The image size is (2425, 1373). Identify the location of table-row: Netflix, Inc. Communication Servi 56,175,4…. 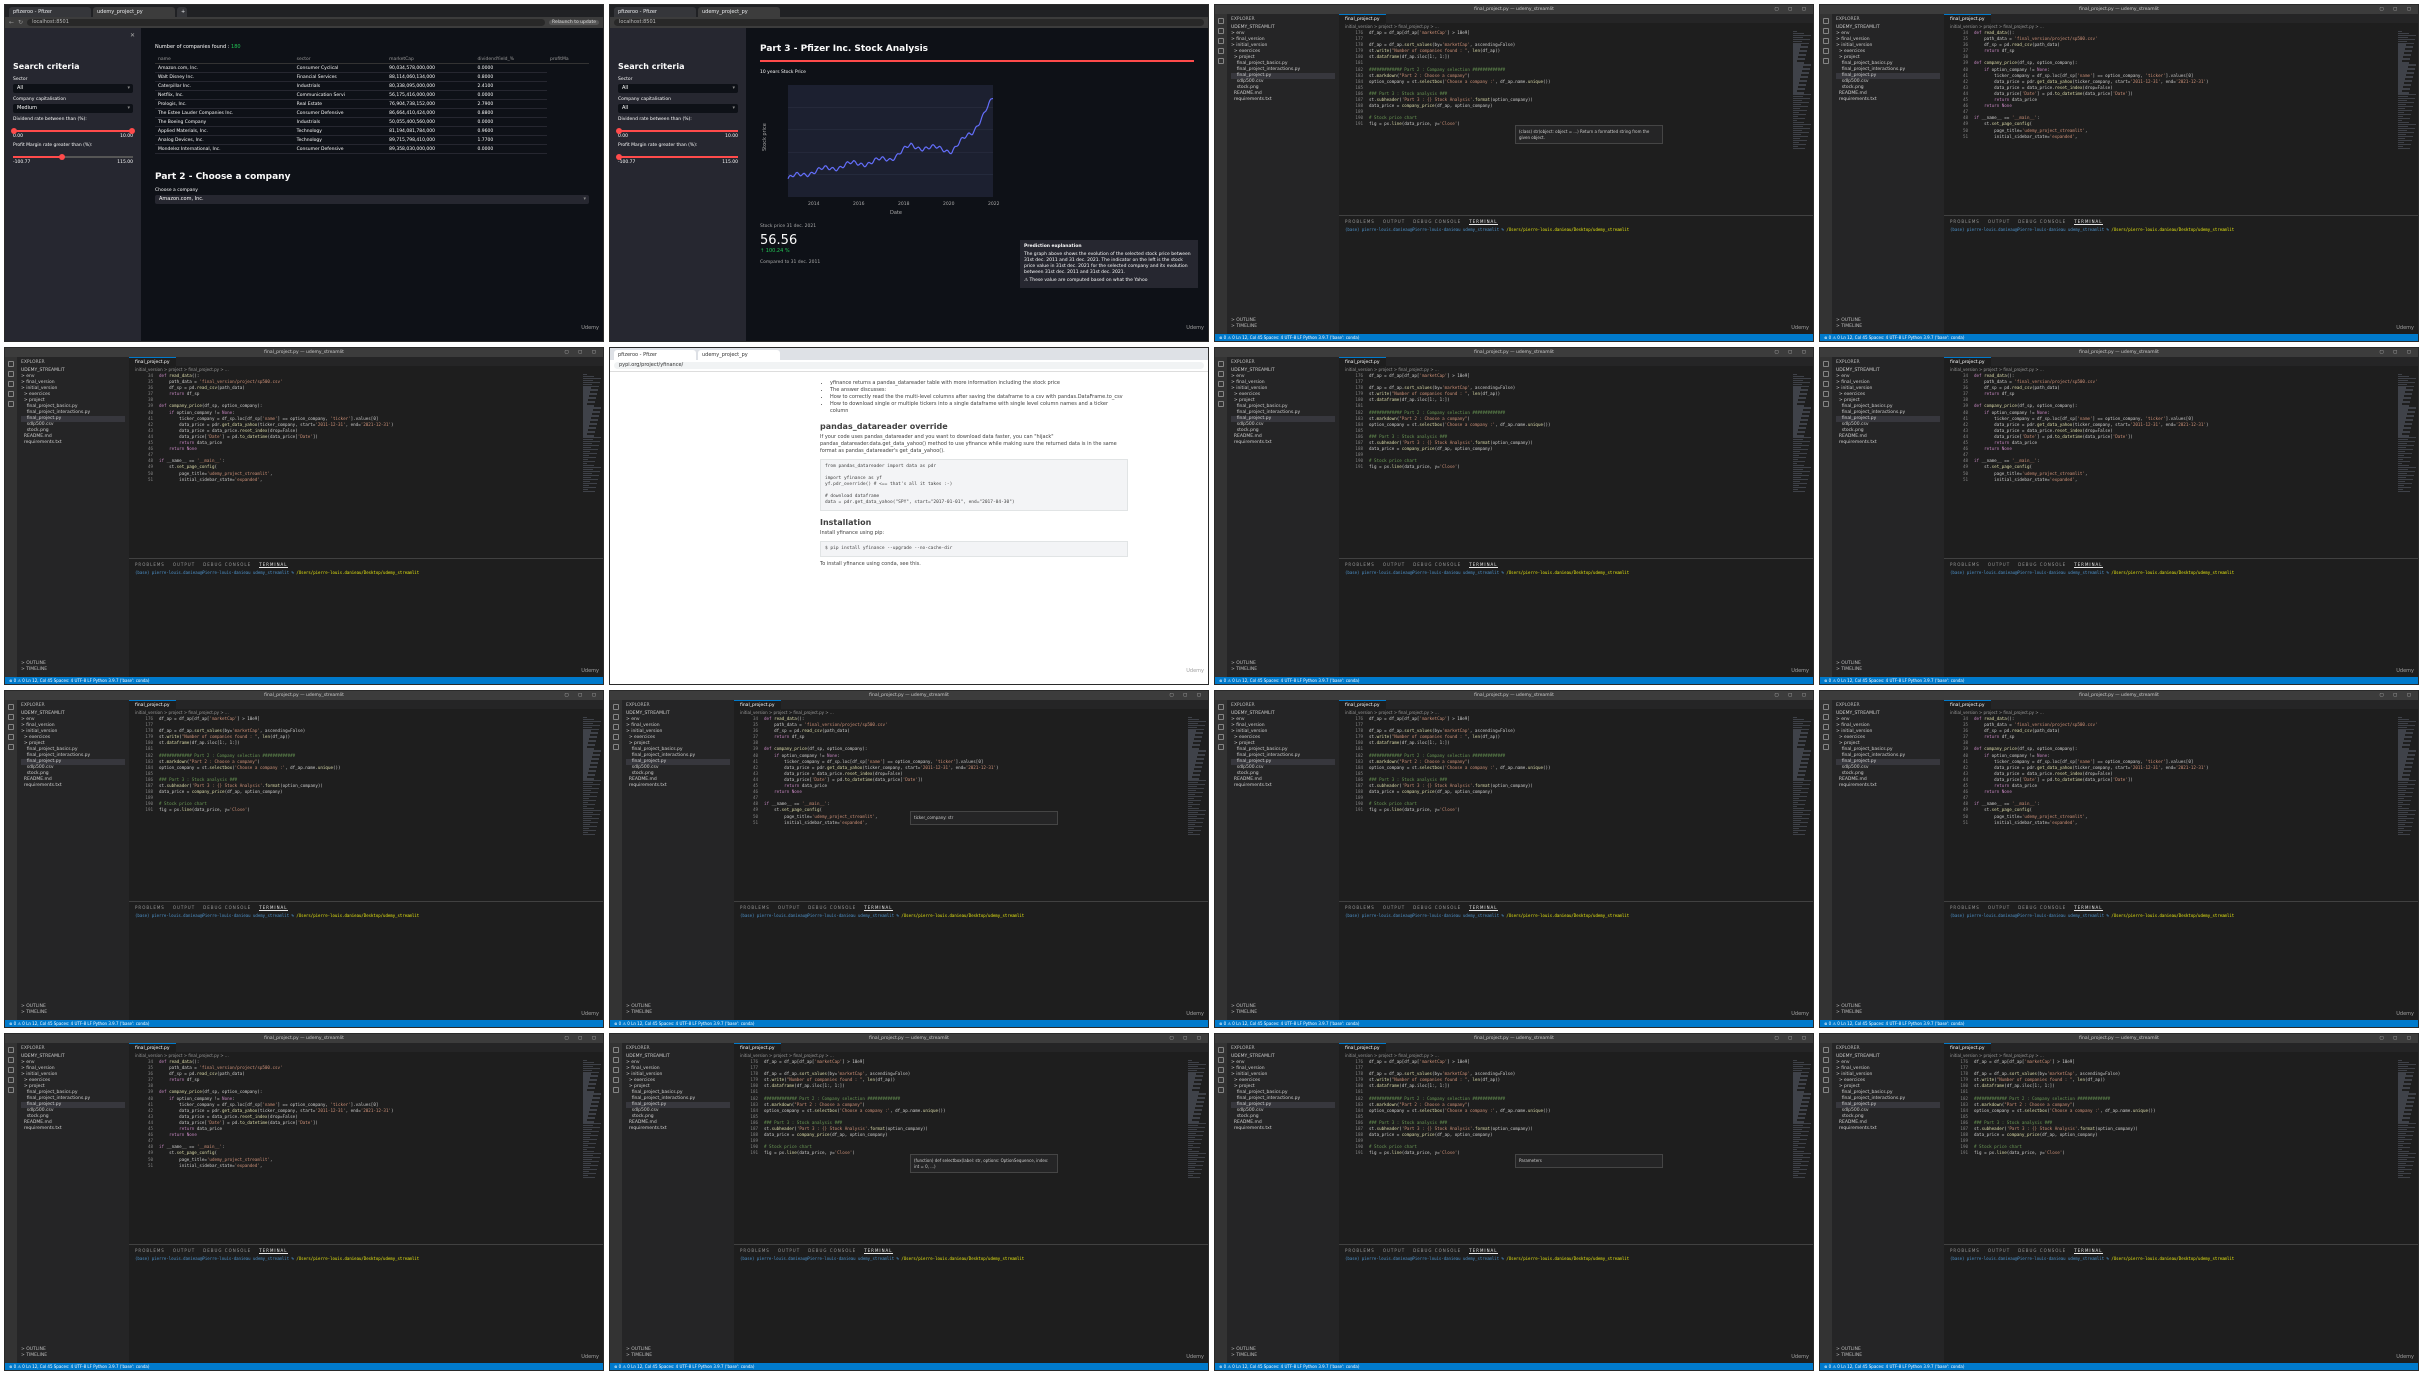
(372, 95).